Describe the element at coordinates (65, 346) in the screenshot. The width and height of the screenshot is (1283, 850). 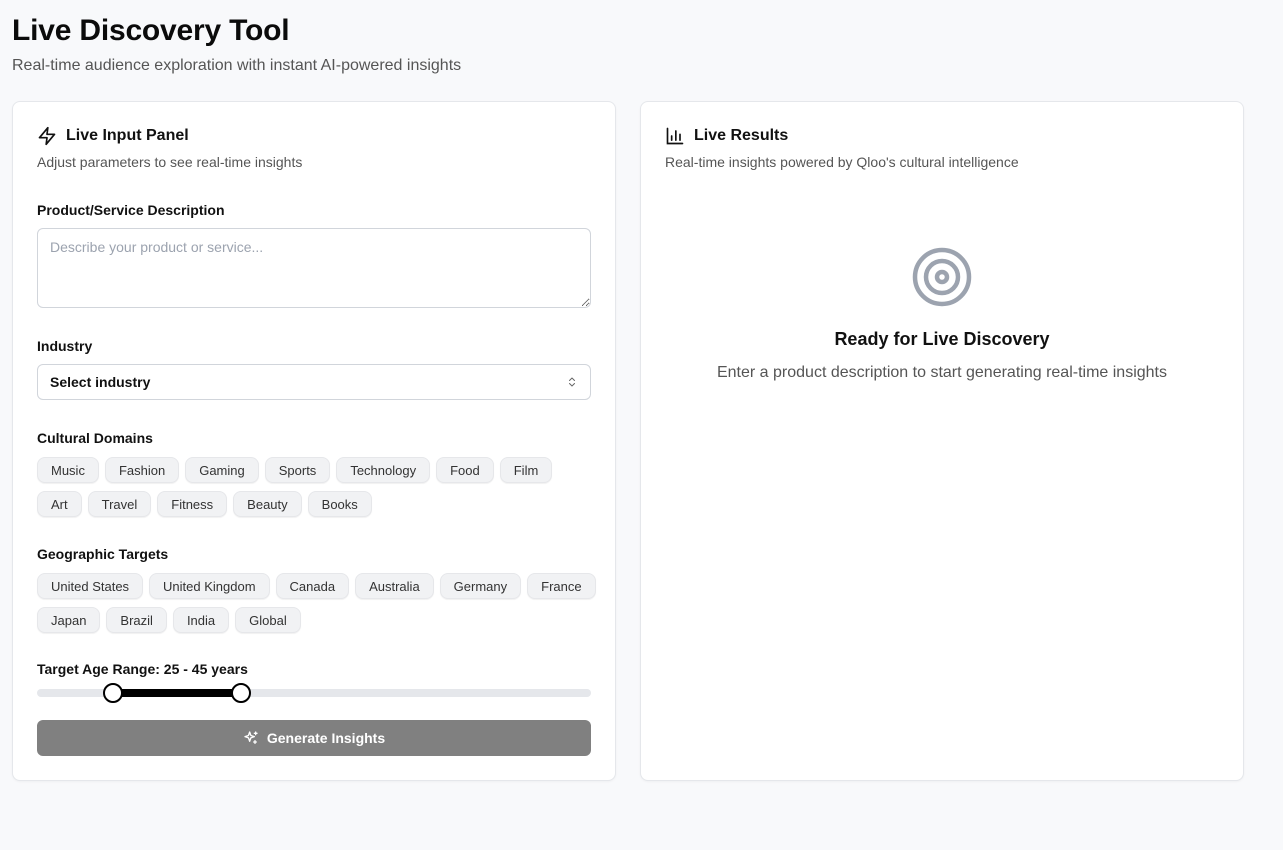
I see `industry-label: Industry` at that location.